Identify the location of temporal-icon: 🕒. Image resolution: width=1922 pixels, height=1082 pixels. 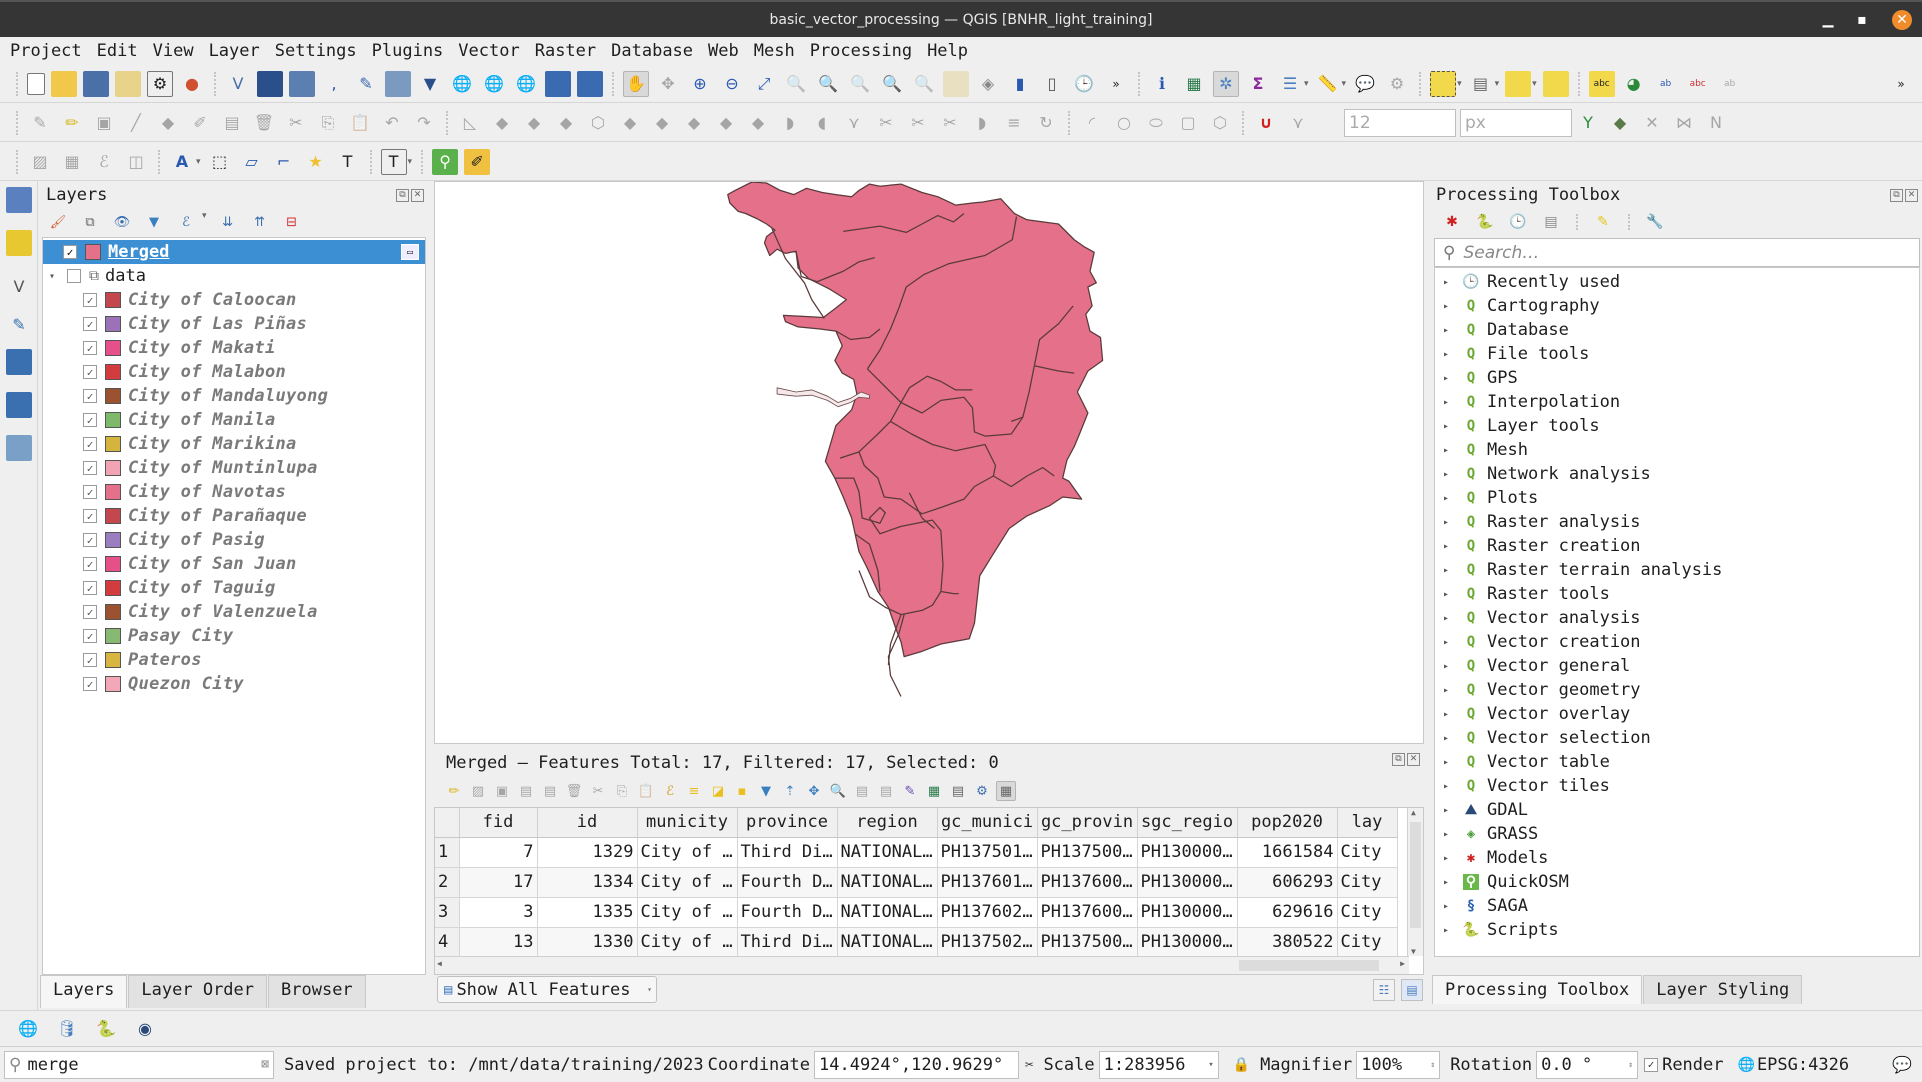
(1084, 84).